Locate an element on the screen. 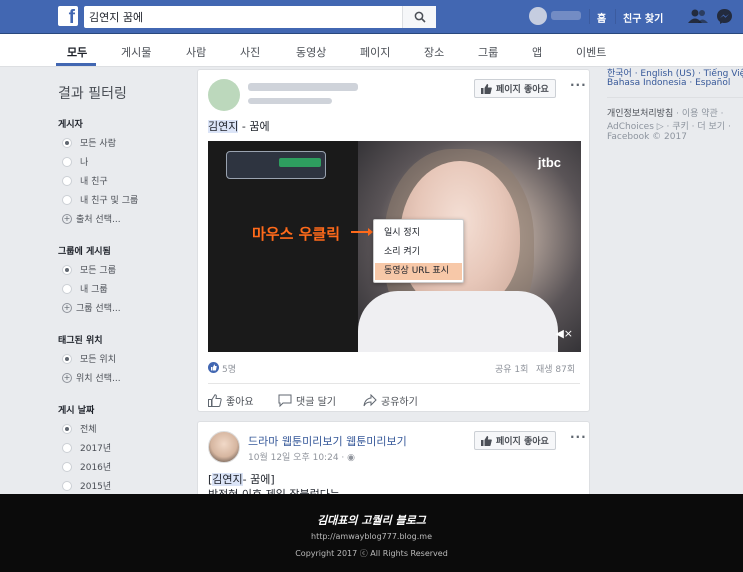  facebook-logo: f is located at coordinates (68, 16).